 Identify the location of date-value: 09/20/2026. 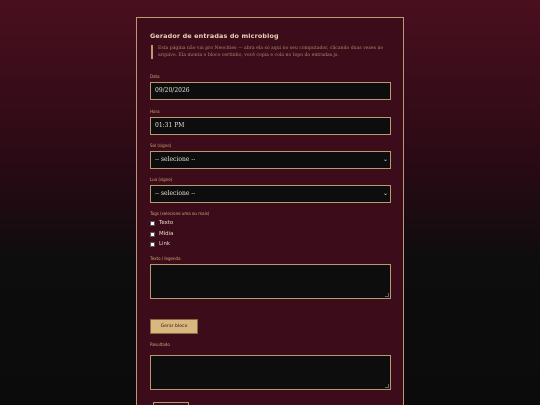
(172, 90).